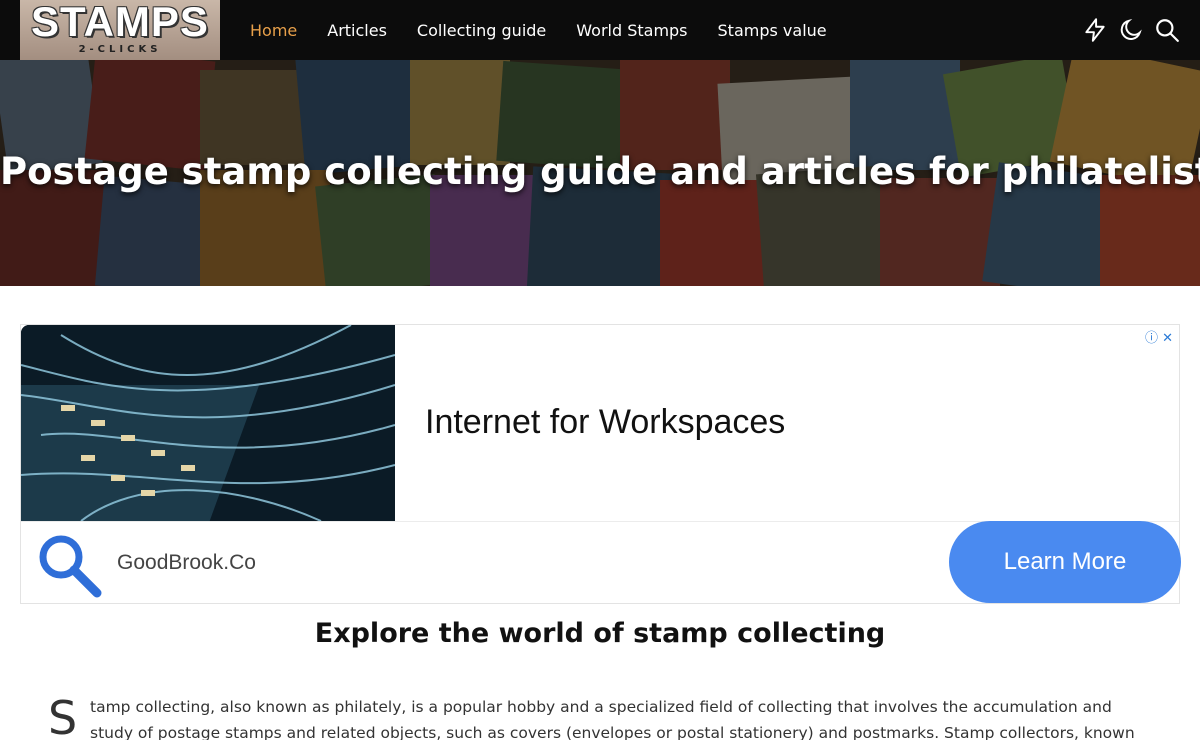 Image resolution: width=1200 pixels, height=740 pixels. I want to click on ad-info-close-icon: ⓘ ✕, so click(1159, 336).